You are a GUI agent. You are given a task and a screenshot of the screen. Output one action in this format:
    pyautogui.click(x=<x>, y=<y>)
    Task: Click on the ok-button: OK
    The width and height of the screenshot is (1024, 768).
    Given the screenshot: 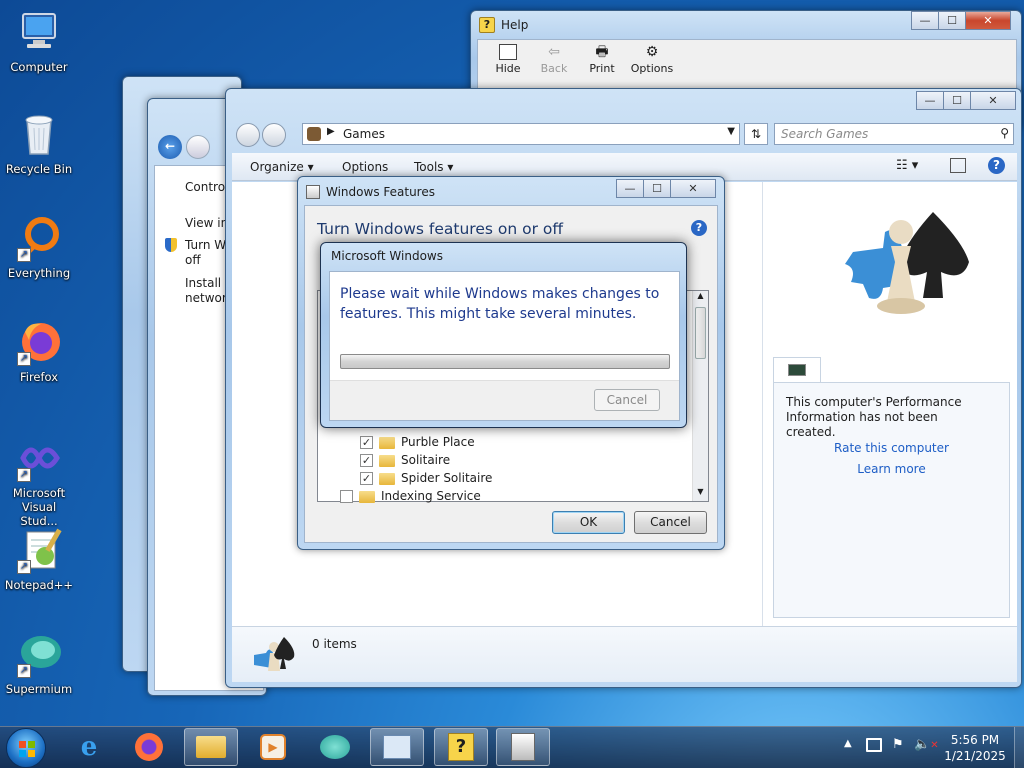 What is the action you would take?
    pyautogui.click(x=588, y=522)
    